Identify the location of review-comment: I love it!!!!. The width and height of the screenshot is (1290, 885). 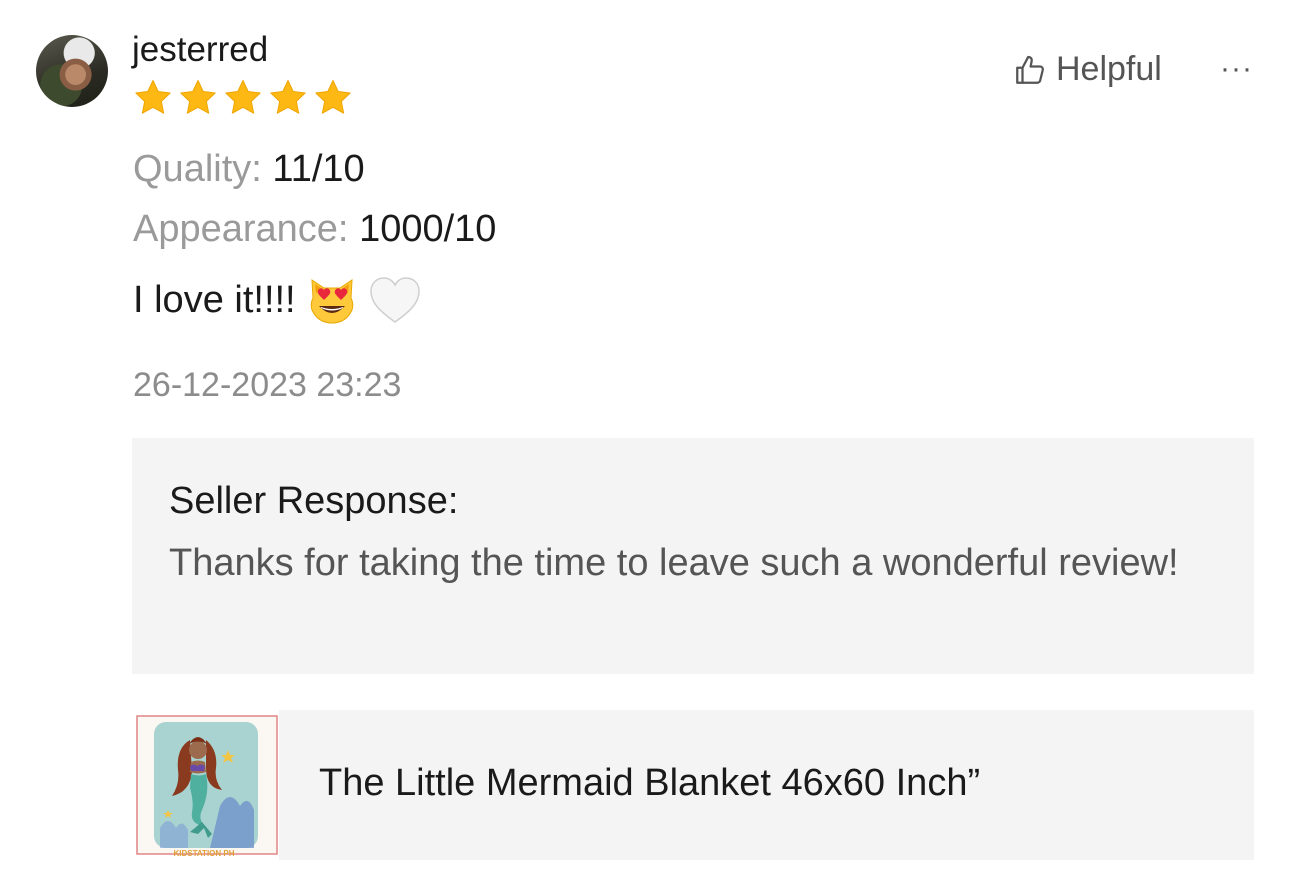
(277, 300).